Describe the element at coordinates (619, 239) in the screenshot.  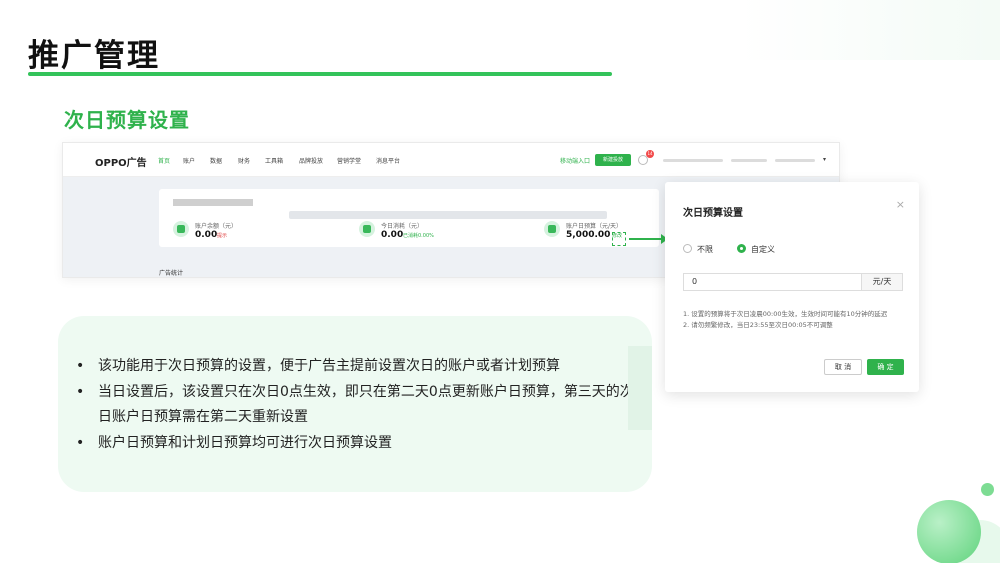
I see `next-day-budget-icon` at that location.